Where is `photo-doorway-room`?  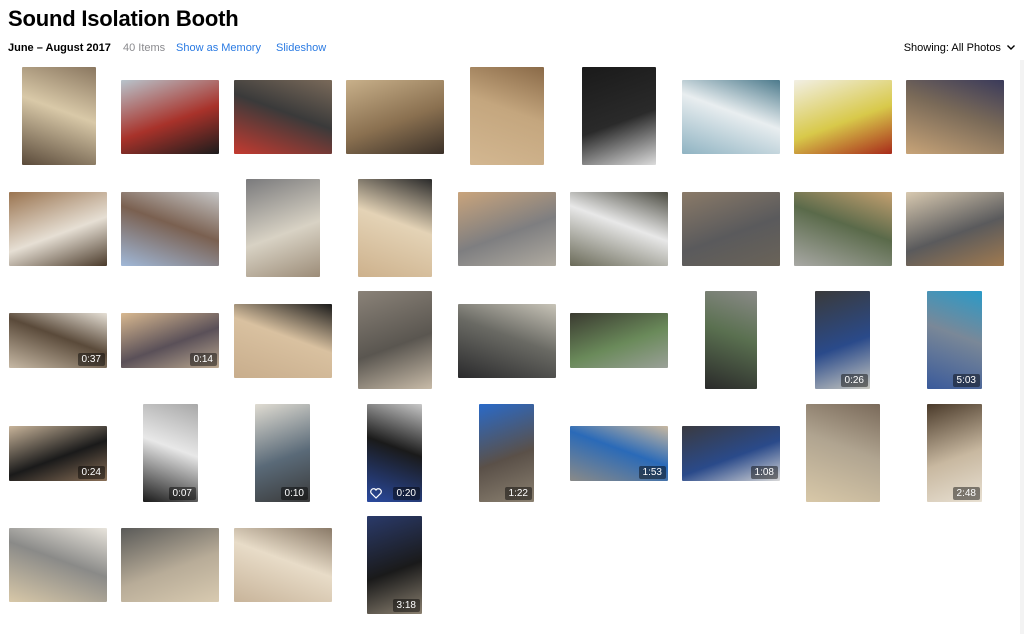
photo-doorway-room is located at coordinates (395, 117).